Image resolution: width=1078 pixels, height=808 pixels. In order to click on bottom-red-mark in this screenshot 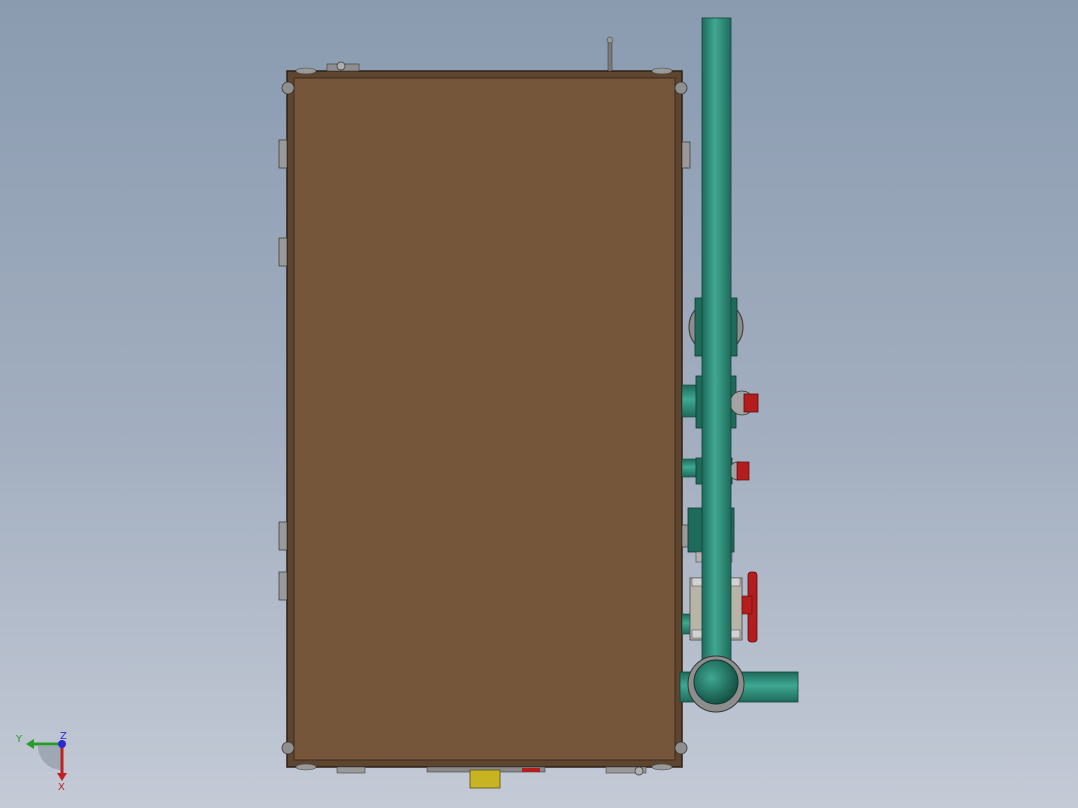, I will do `click(531, 770)`.